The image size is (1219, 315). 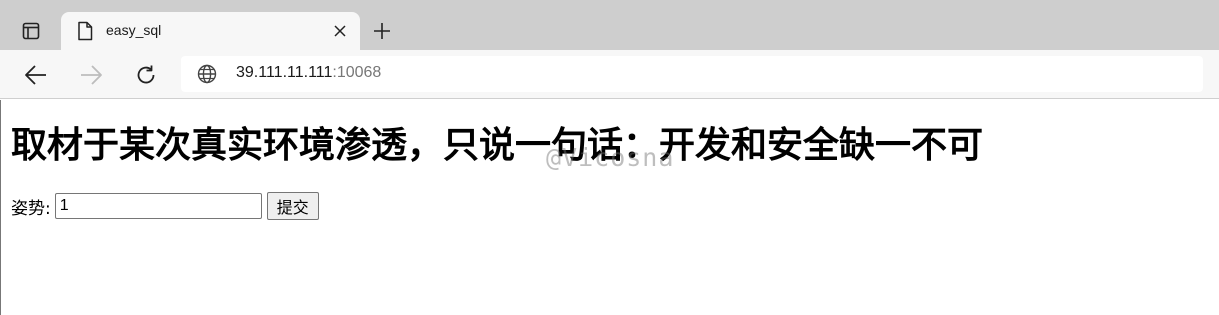 I want to click on close-icon, so click(x=340, y=31).